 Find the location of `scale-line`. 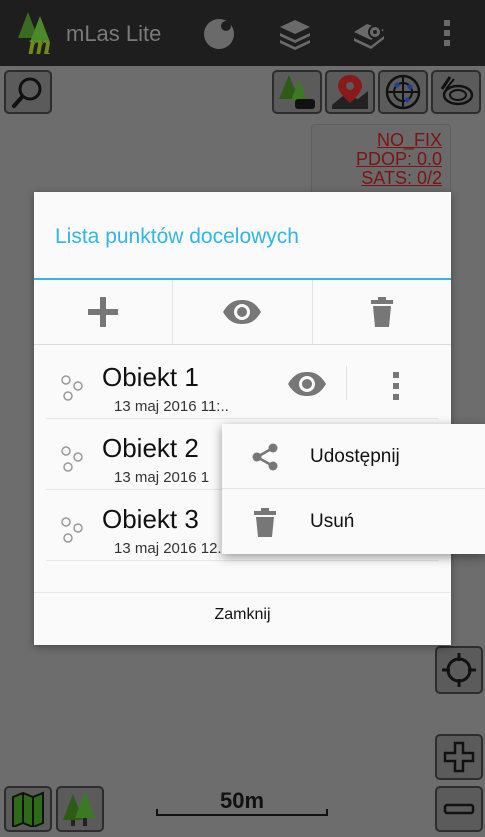

scale-line is located at coordinates (242, 815).